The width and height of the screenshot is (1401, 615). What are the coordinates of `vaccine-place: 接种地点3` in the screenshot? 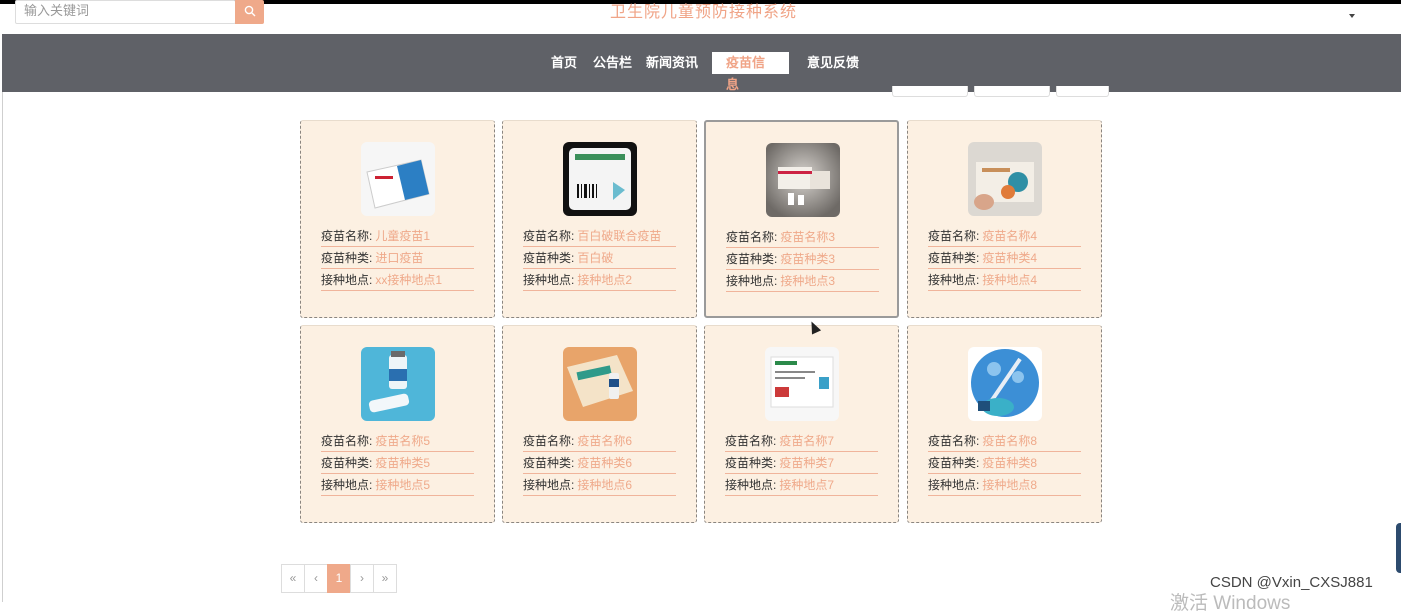 It's located at (808, 281).